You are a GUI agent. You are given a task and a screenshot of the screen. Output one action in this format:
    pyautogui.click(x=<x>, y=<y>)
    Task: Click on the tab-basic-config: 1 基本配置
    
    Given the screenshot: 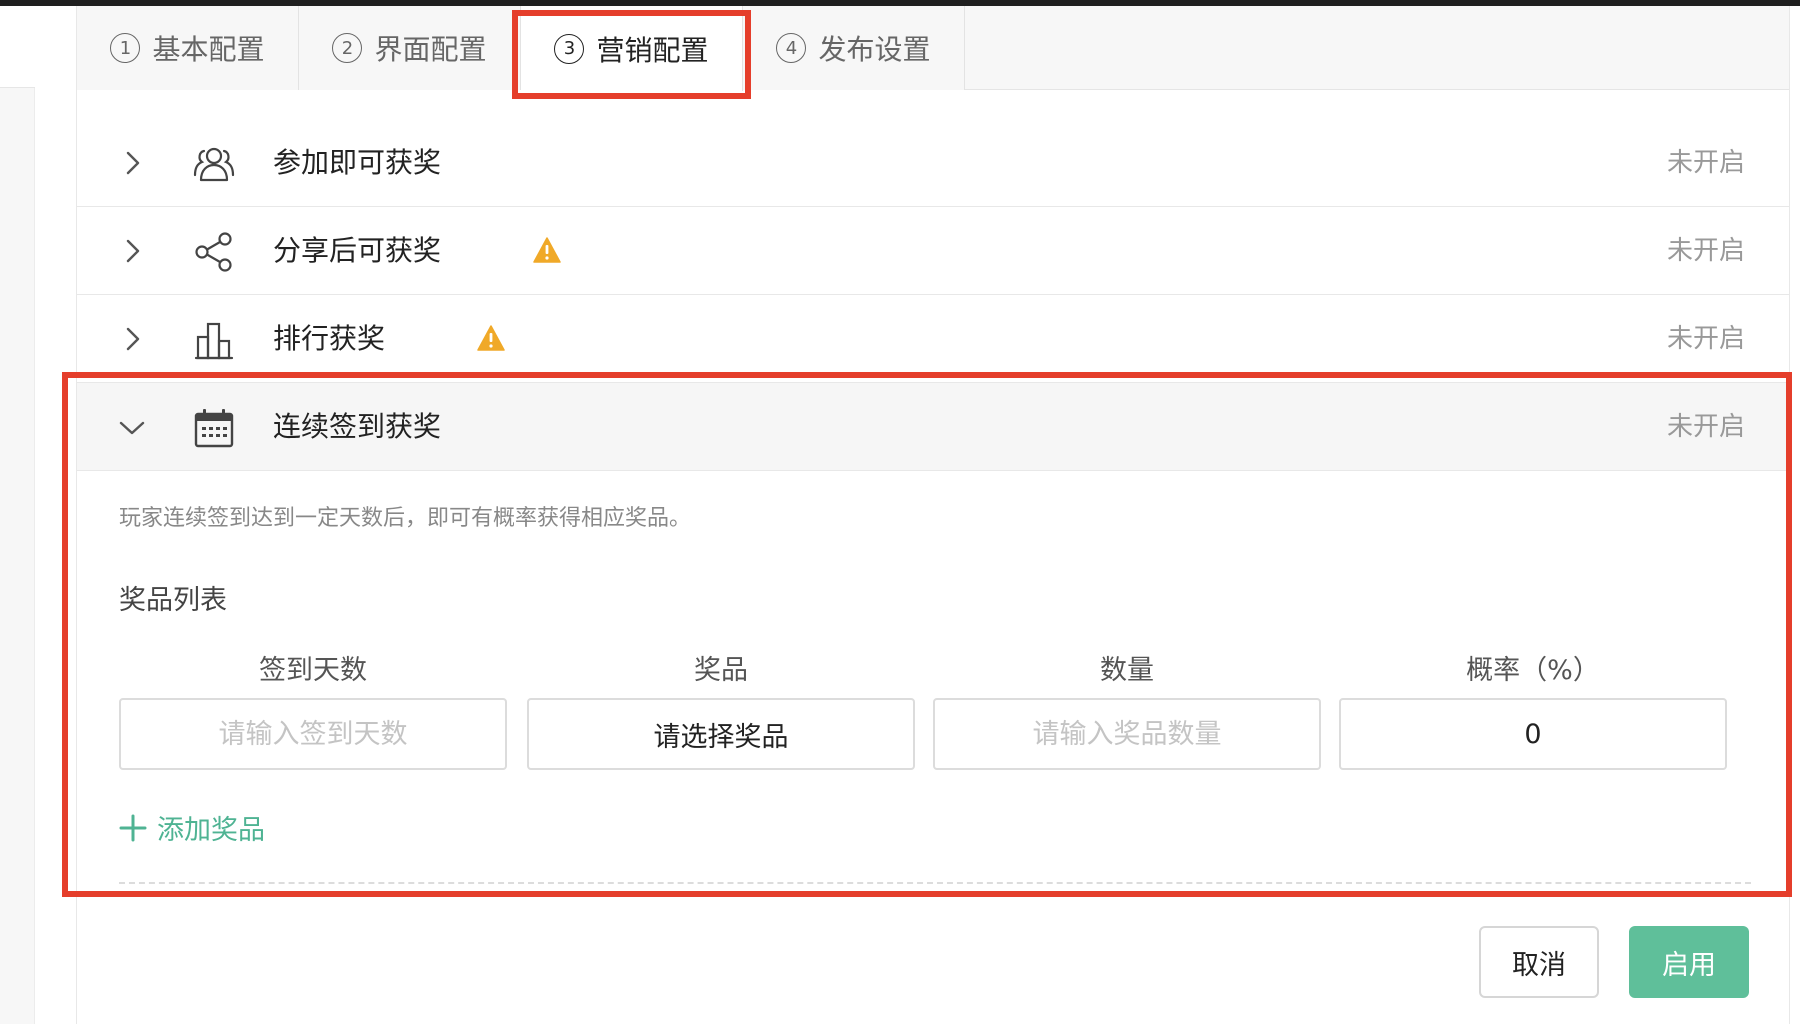 What is the action you would take?
    pyautogui.click(x=188, y=48)
    